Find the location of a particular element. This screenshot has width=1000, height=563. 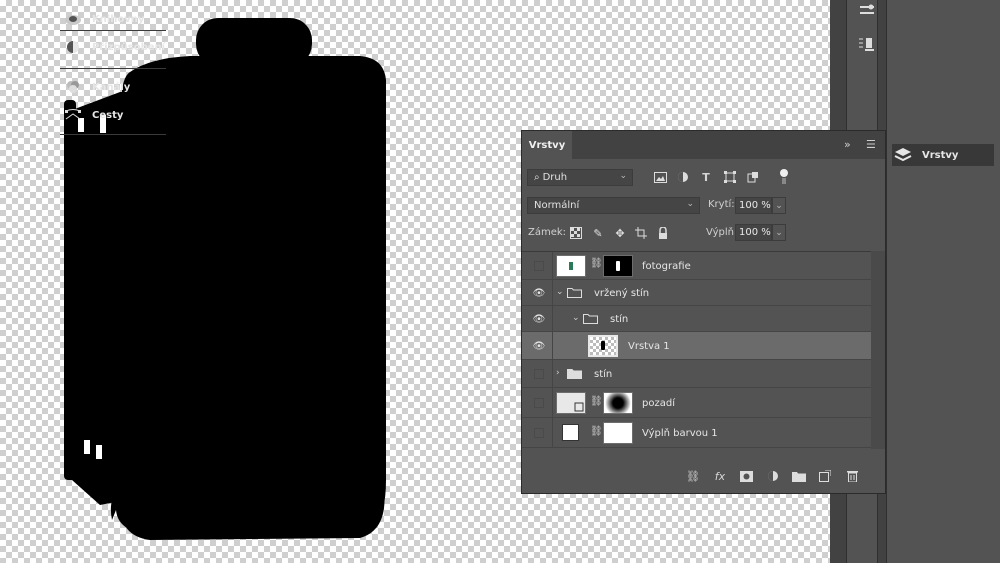

properties-icon is located at coordinates (867, 10).